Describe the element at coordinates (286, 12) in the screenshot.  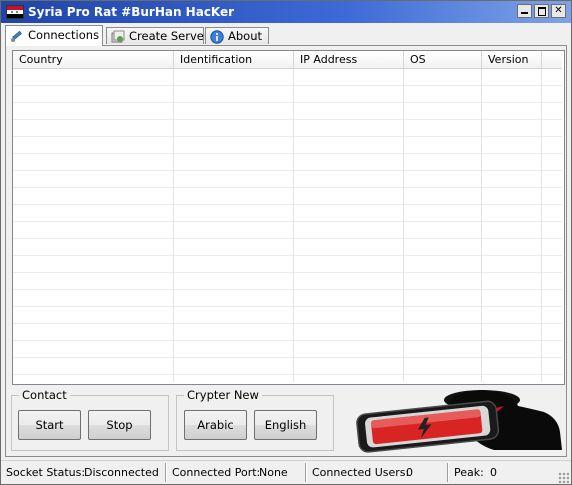
I see `title-bar: Syria Pro Rat #BurHan HacKer ✕` at that location.